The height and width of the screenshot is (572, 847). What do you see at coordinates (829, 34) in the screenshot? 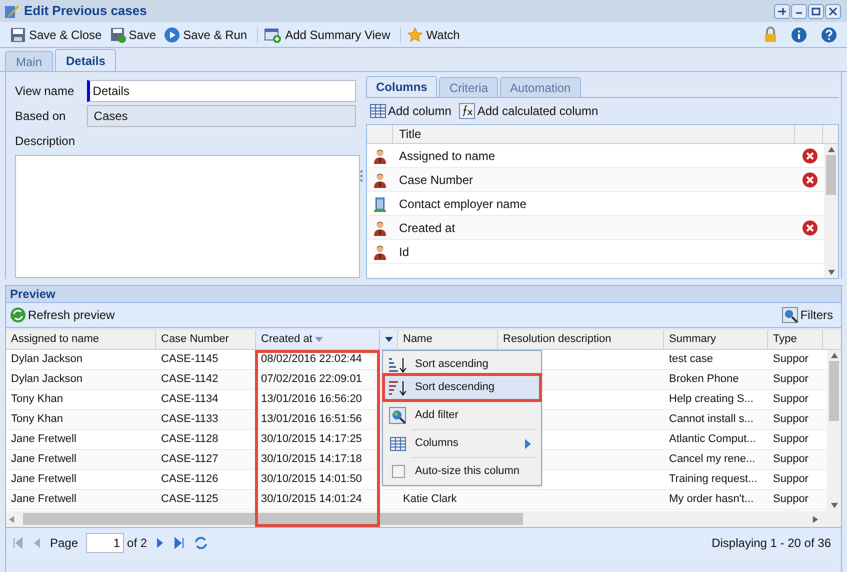
I see `help-icon` at bounding box center [829, 34].